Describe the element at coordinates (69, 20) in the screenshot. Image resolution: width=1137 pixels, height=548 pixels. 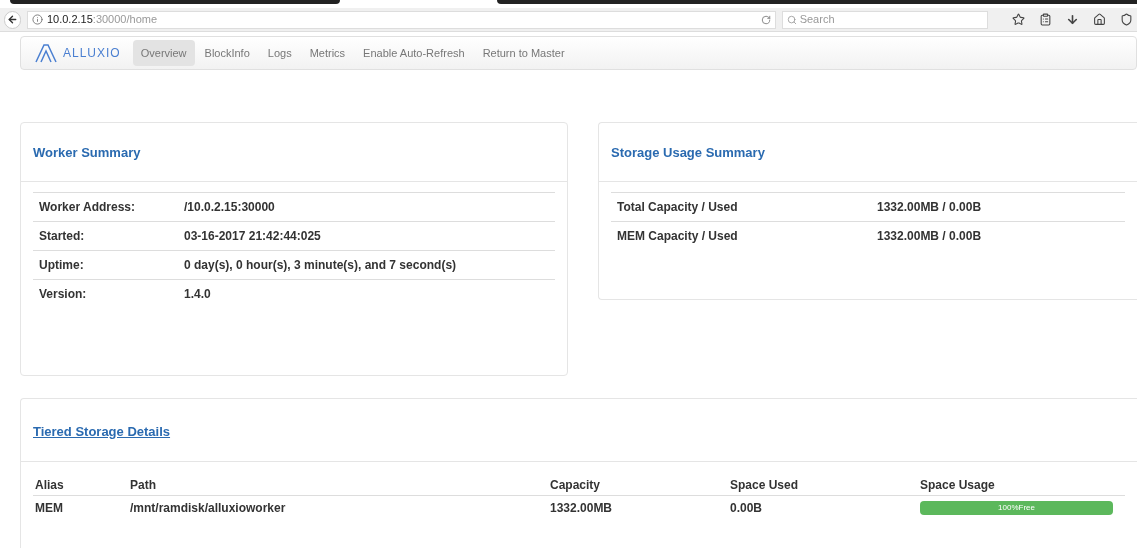
I see `url-host: 10.0.2.15` at that location.